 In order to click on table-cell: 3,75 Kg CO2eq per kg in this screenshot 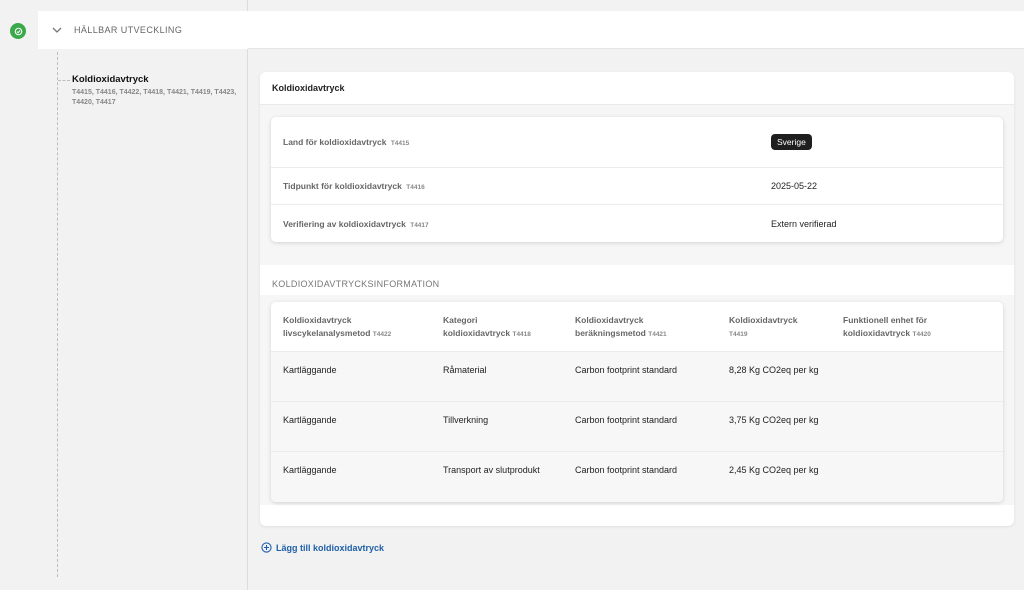, I will do `click(774, 420)`.